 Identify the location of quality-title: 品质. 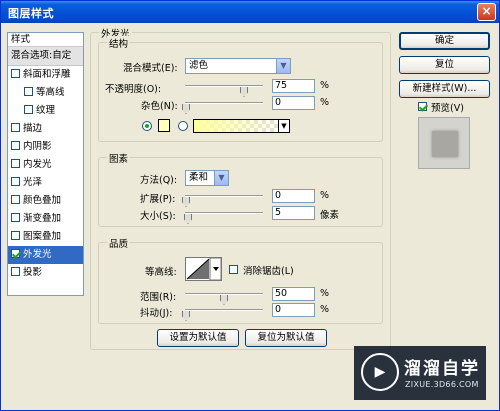
(119, 243).